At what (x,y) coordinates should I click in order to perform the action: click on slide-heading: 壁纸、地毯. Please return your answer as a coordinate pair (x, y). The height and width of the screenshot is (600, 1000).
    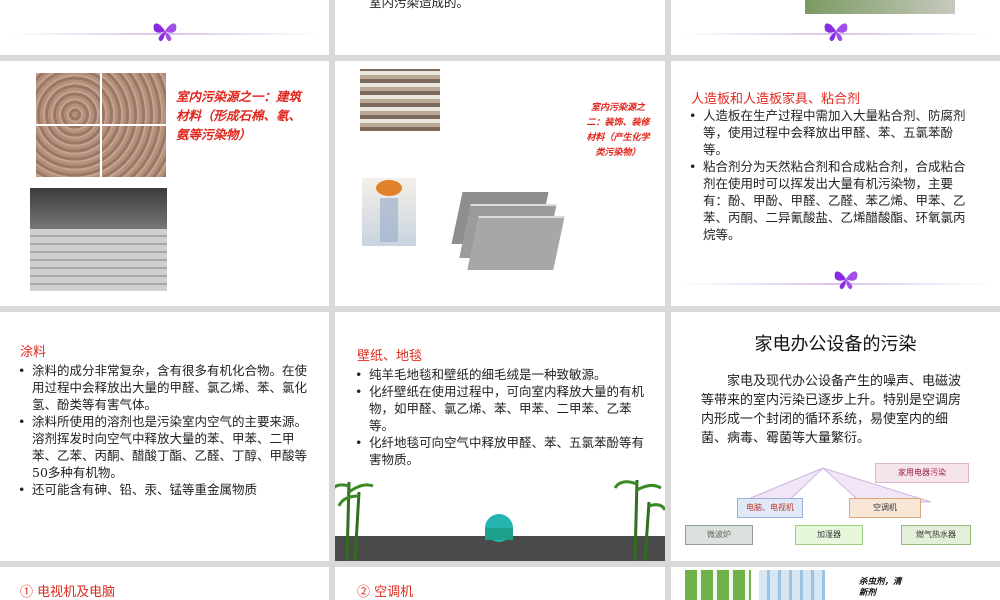
    Looking at the image, I should click on (390, 356).